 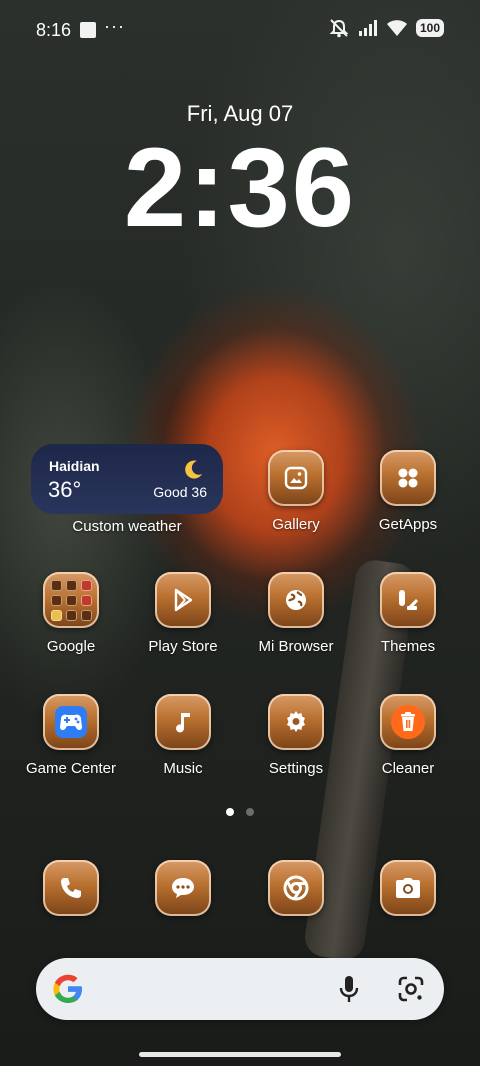 I want to click on wifi-icon, so click(x=396, y=28).